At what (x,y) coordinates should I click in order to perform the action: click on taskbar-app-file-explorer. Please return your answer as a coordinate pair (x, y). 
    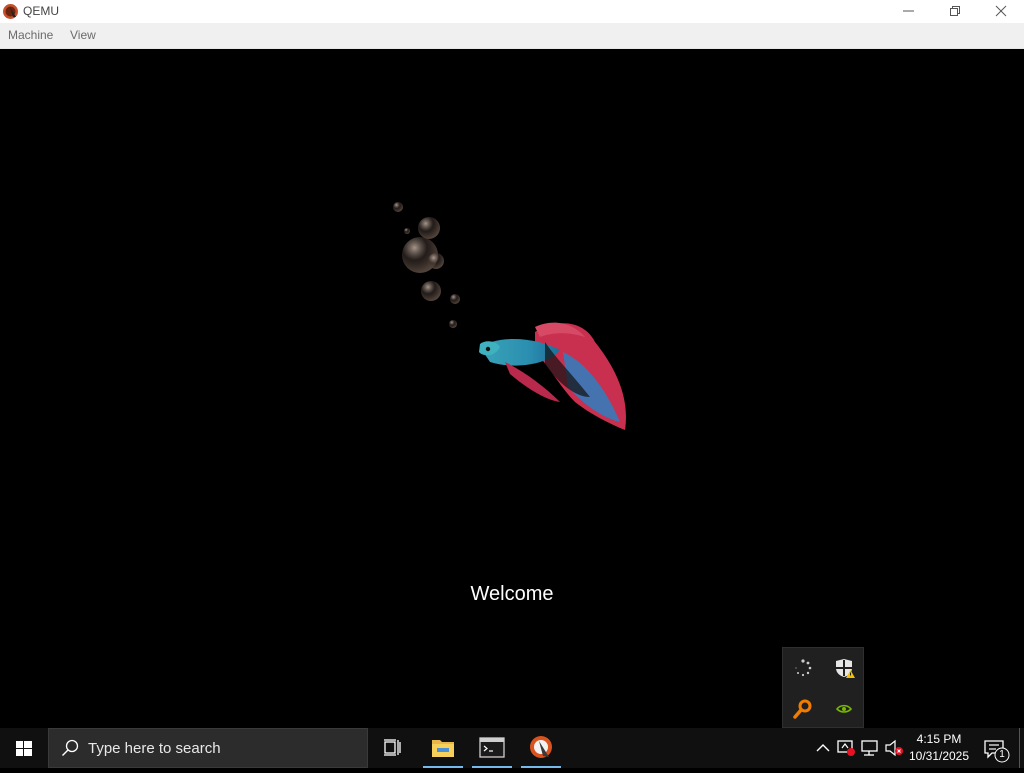
    Looking at the image, I should click on (443, 748).